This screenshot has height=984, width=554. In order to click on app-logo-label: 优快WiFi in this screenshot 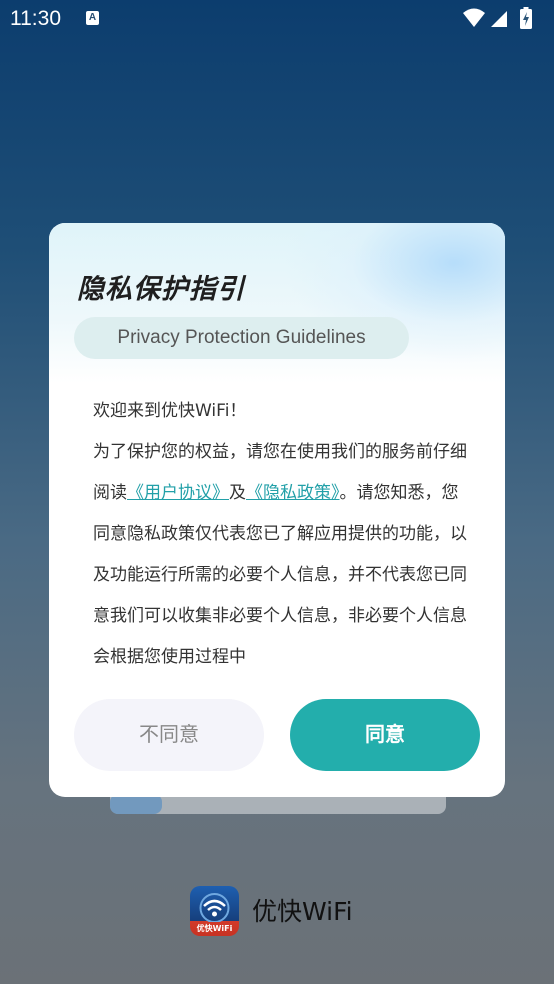, I will do `click(214, 928)`.